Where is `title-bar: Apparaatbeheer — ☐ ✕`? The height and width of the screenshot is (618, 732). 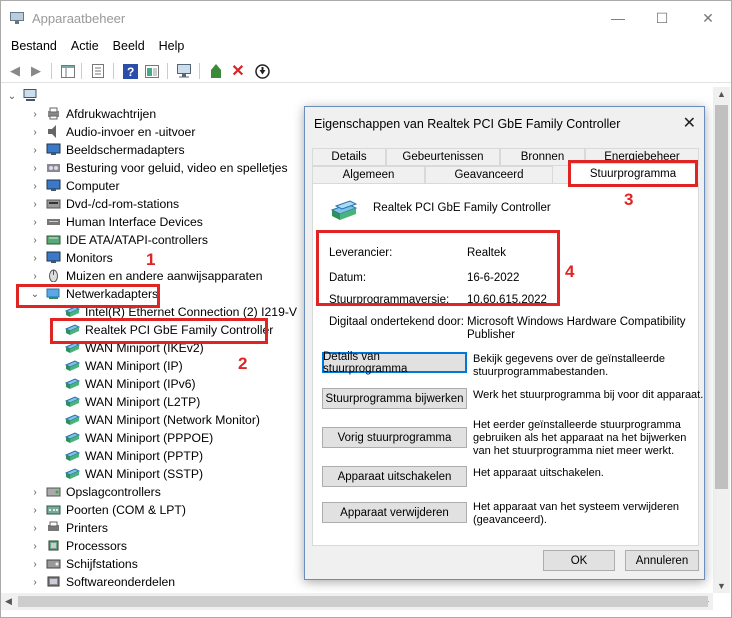
title-bar: Apparaatbeheer — ☐ ✕ is located at coordinates (366, 18).